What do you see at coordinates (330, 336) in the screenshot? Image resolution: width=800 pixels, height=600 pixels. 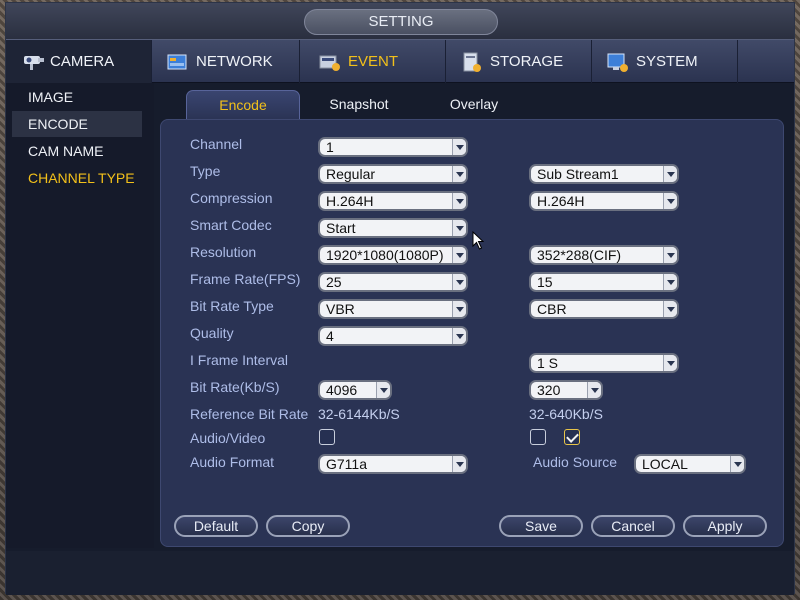 I see `quality-value: 4` at bounding box center [330, 336].